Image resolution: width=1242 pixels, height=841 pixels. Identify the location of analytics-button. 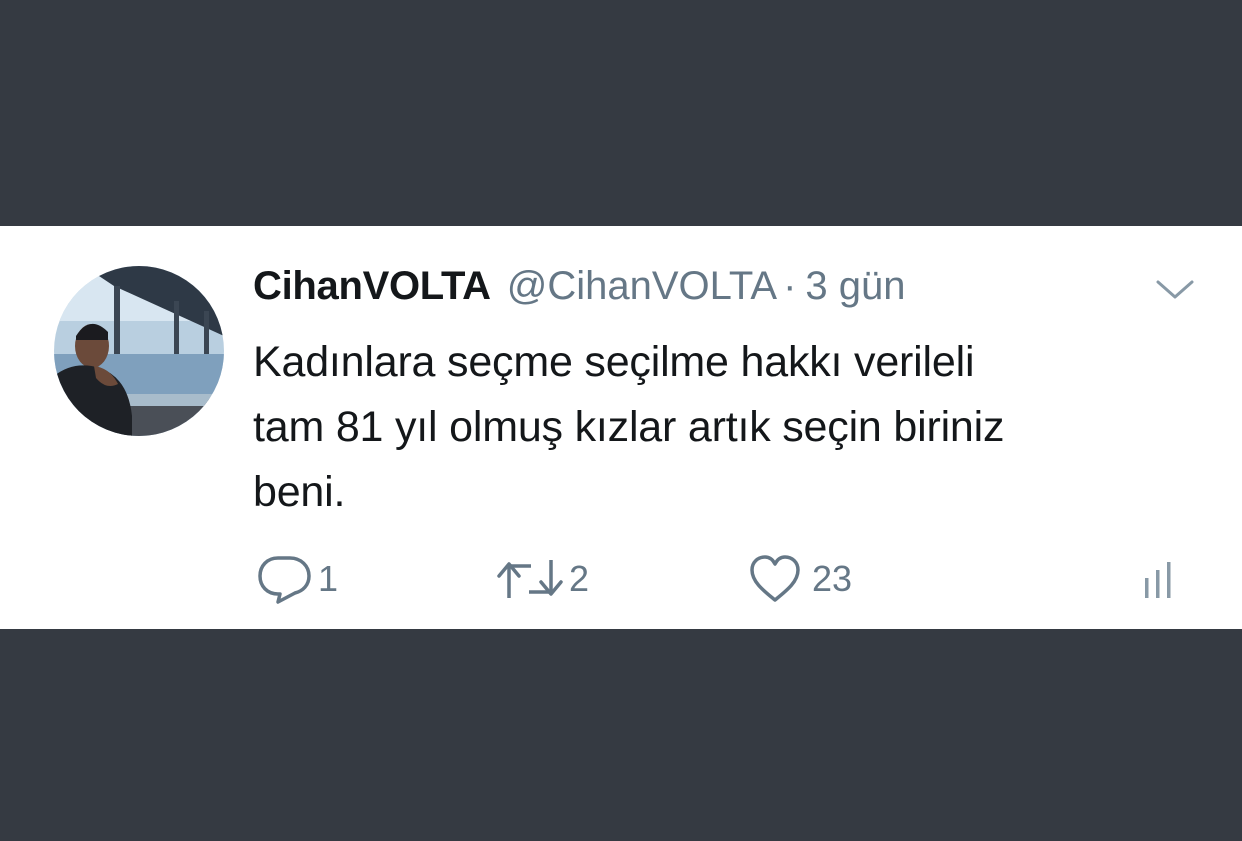
(1160, 582).